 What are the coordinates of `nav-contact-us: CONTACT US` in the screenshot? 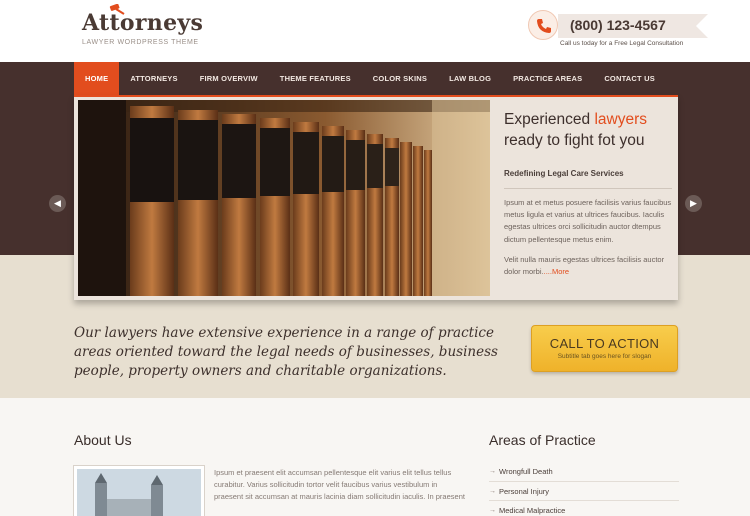 It's located at (629, 78).